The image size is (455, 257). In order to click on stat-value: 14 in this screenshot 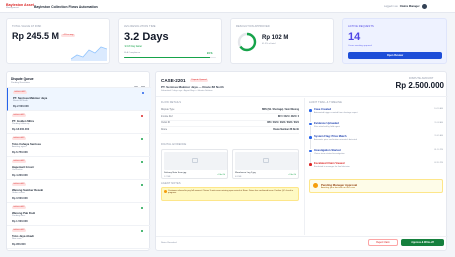, I will do `click(354, 37)`.